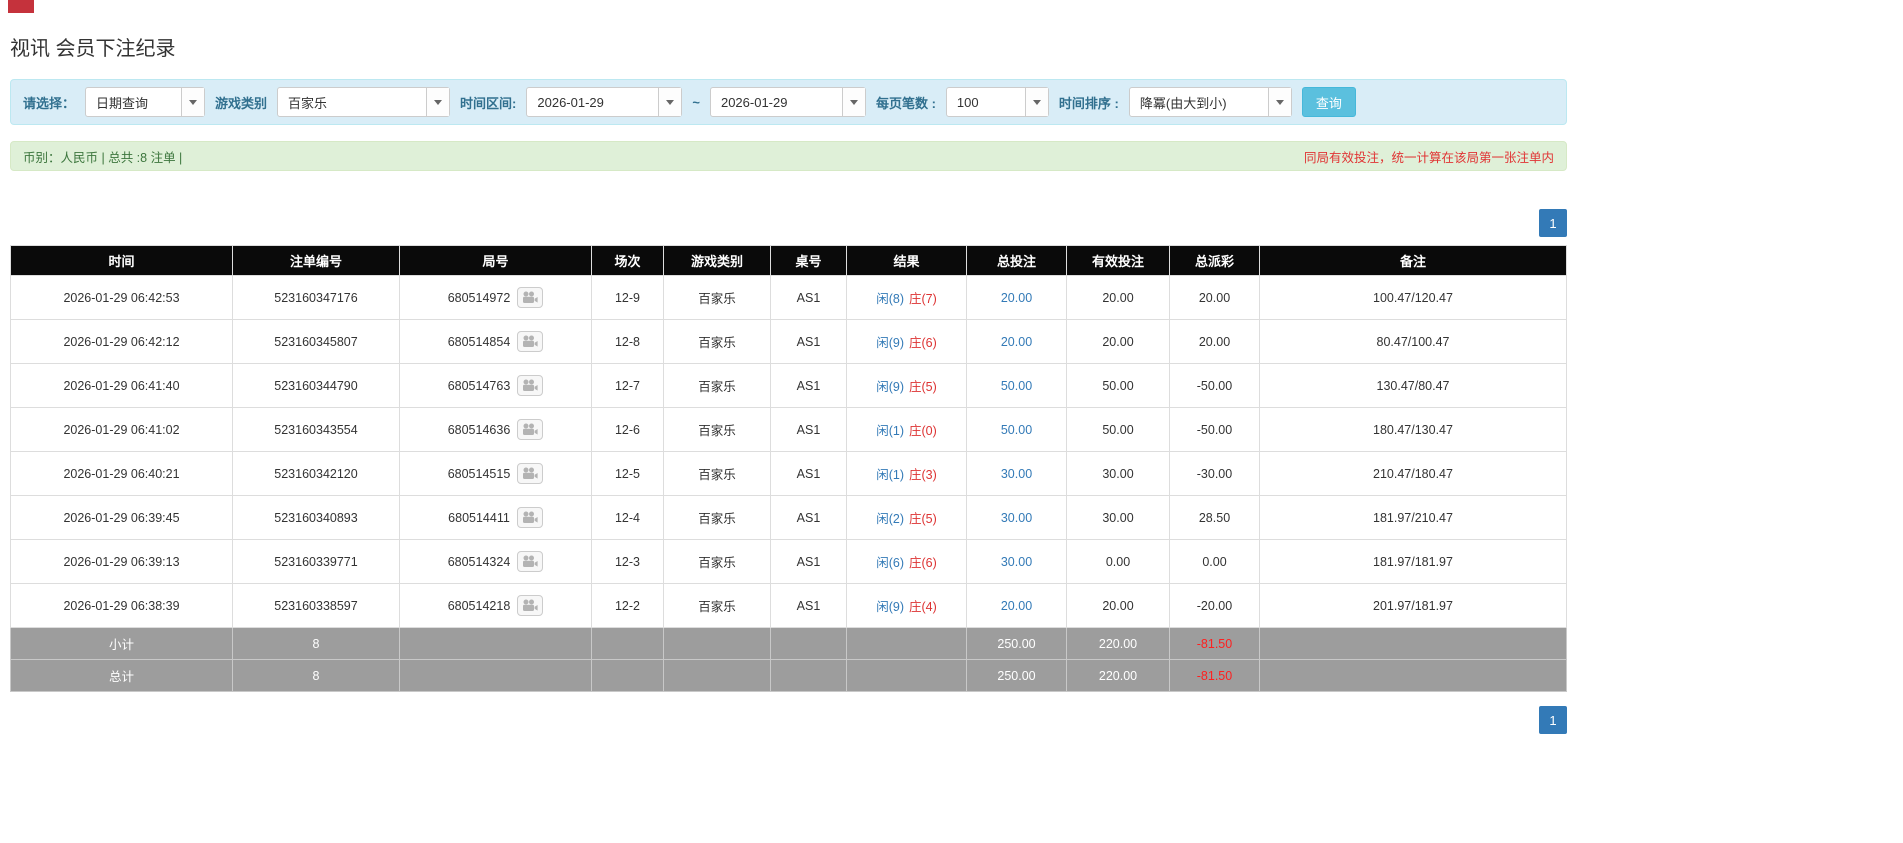 Image resolution: width=1903 pixels, height=843 pixels. I want to click on date-from-select: 2026-01-29, so click(604, 102).